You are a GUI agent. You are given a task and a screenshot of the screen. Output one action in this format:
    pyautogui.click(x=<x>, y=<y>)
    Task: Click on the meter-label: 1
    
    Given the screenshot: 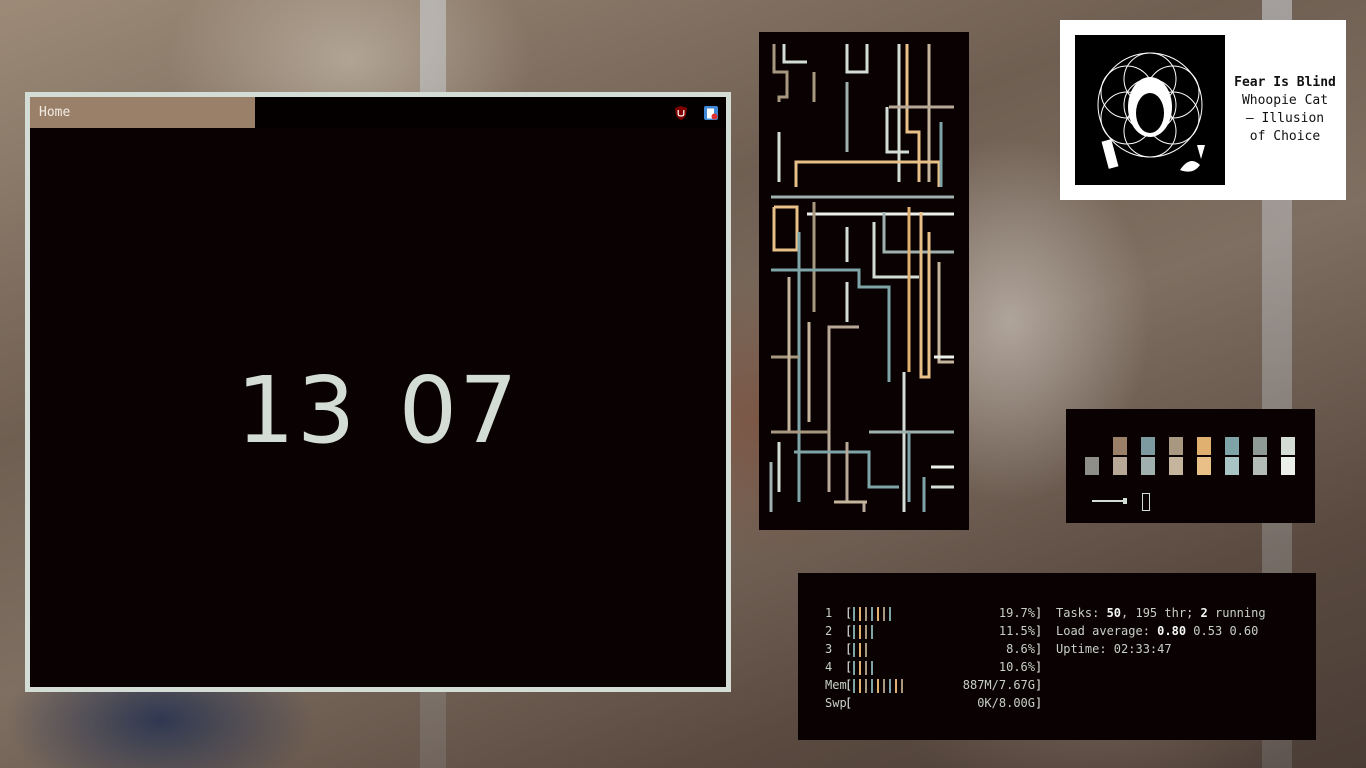 What is the action you would take?
    pyautogui.click(x=829, y=613)
    